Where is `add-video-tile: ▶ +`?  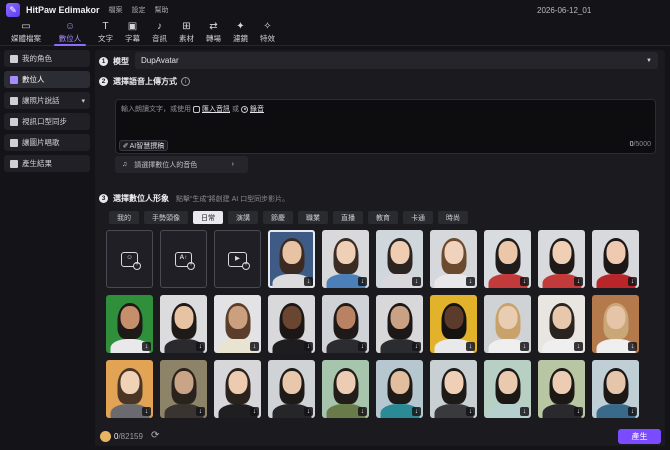
add-video-tile: ▶ + is located at coordinates (237, 259).